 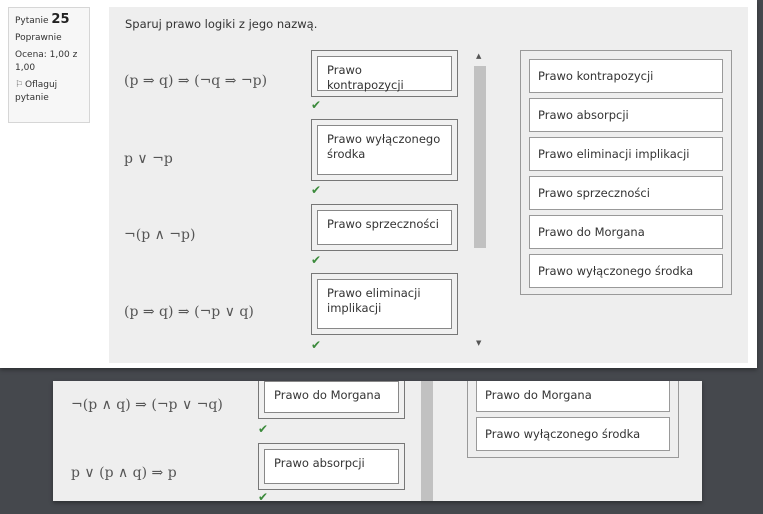 What do you see at coordinates (626, 154) in the screenshot?
I see `choice-item: Prawo eliminacji implikacji` at bounding box center [626, 154].